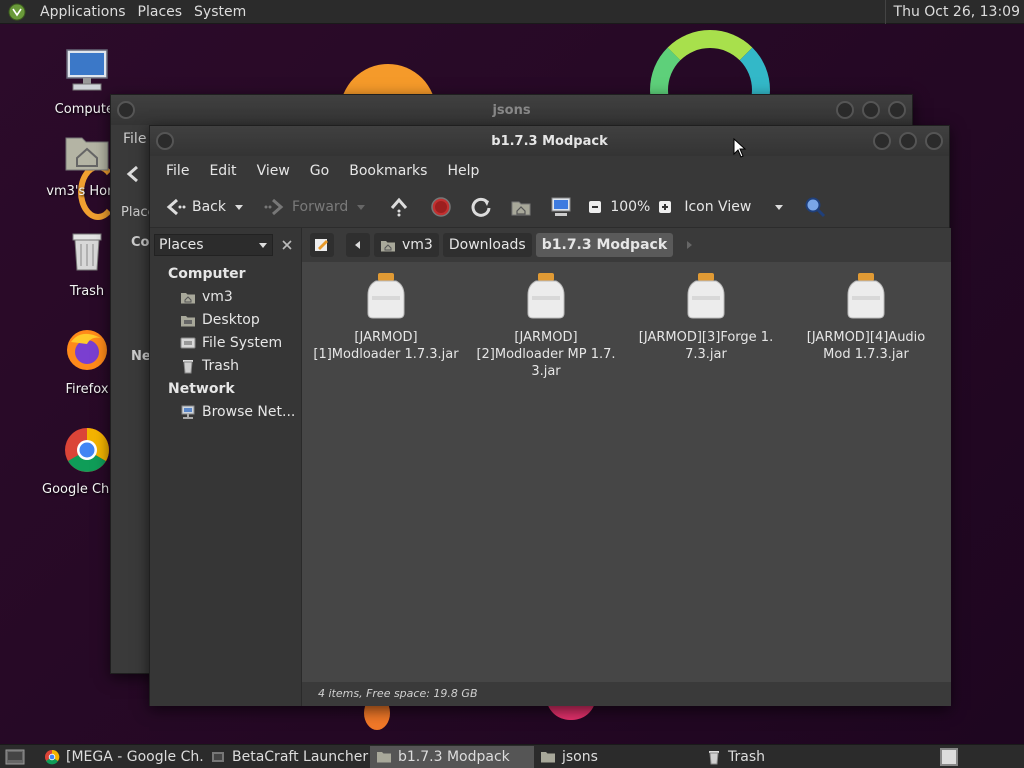 This screenshot has height=768, width=1024. What do you see at coordinates (218, 756) in the screenshot?
I see `java-icon` at bounding box center [218, 756].